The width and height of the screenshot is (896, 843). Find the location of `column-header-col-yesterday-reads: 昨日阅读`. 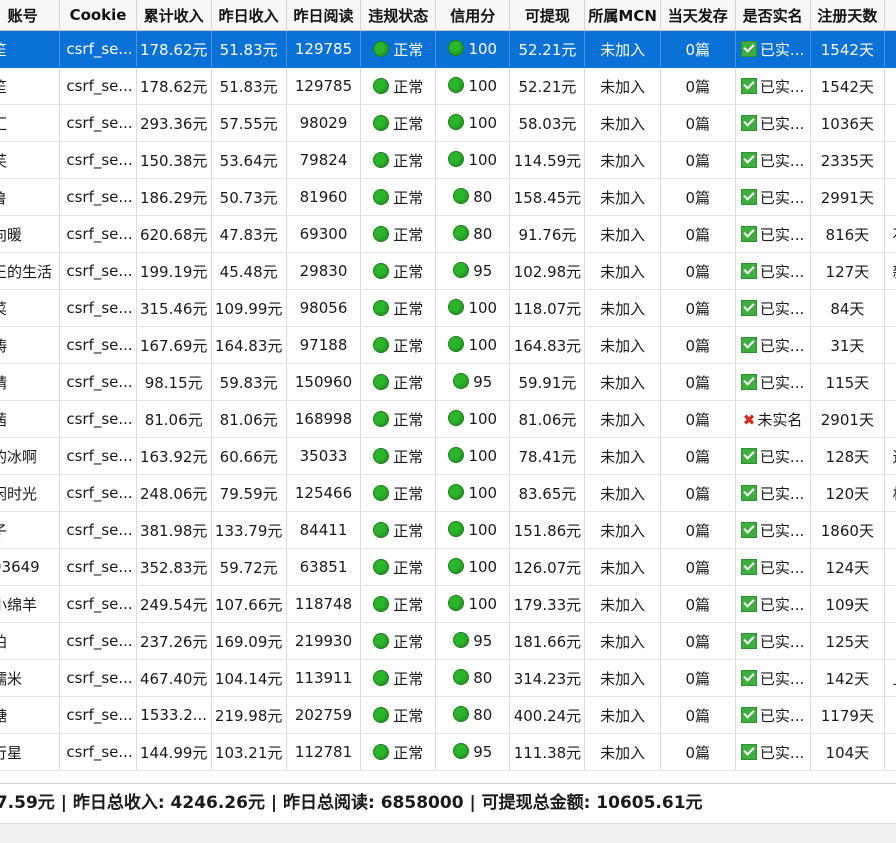

column-header-col-yesterday-reads: 昨日阅读 is located at coordinates (324, 15).